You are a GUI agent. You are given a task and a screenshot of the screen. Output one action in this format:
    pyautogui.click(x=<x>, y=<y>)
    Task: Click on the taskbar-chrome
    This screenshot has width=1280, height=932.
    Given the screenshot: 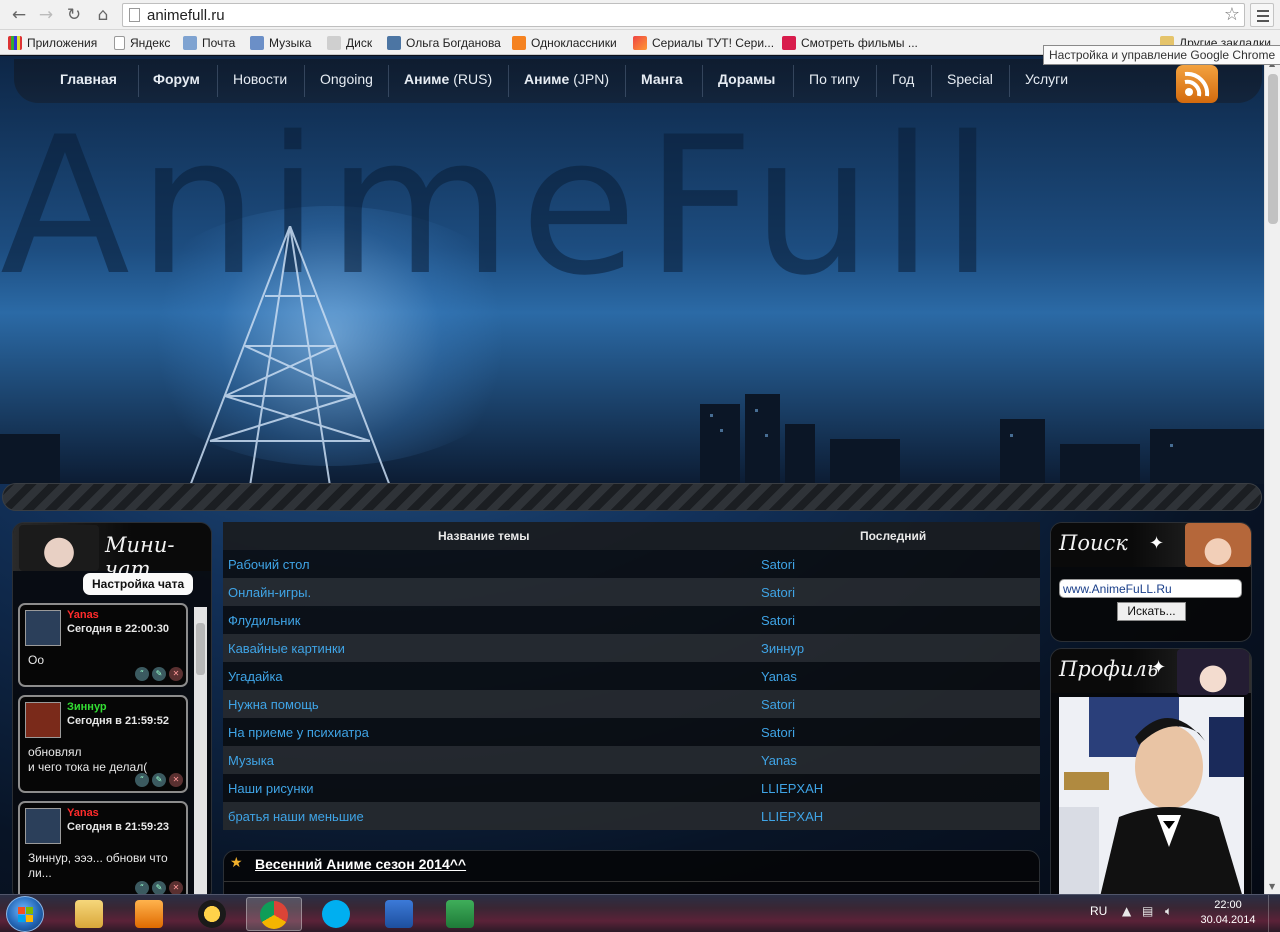 What is the action you would take?
    pyautogui.click(x=274, y=914)
    